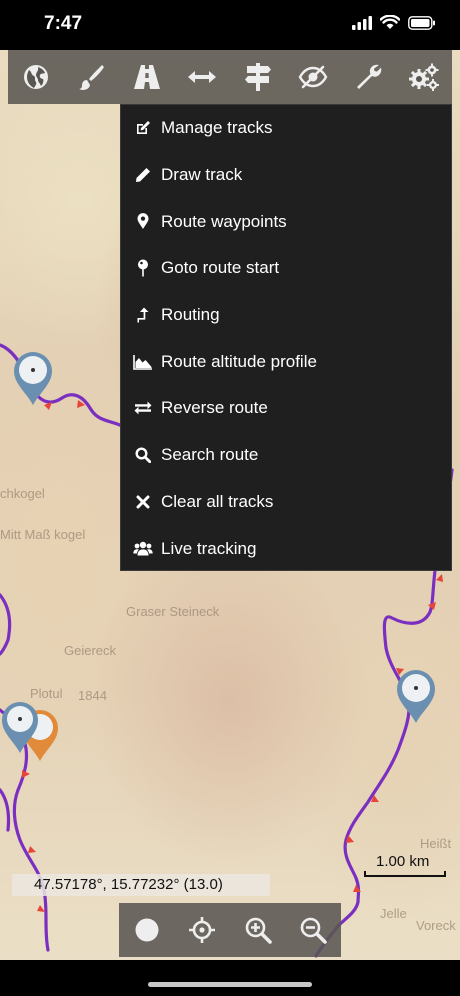 This screenshot has width=460, height=996. I want to click on search-icon, so click(143, 455).